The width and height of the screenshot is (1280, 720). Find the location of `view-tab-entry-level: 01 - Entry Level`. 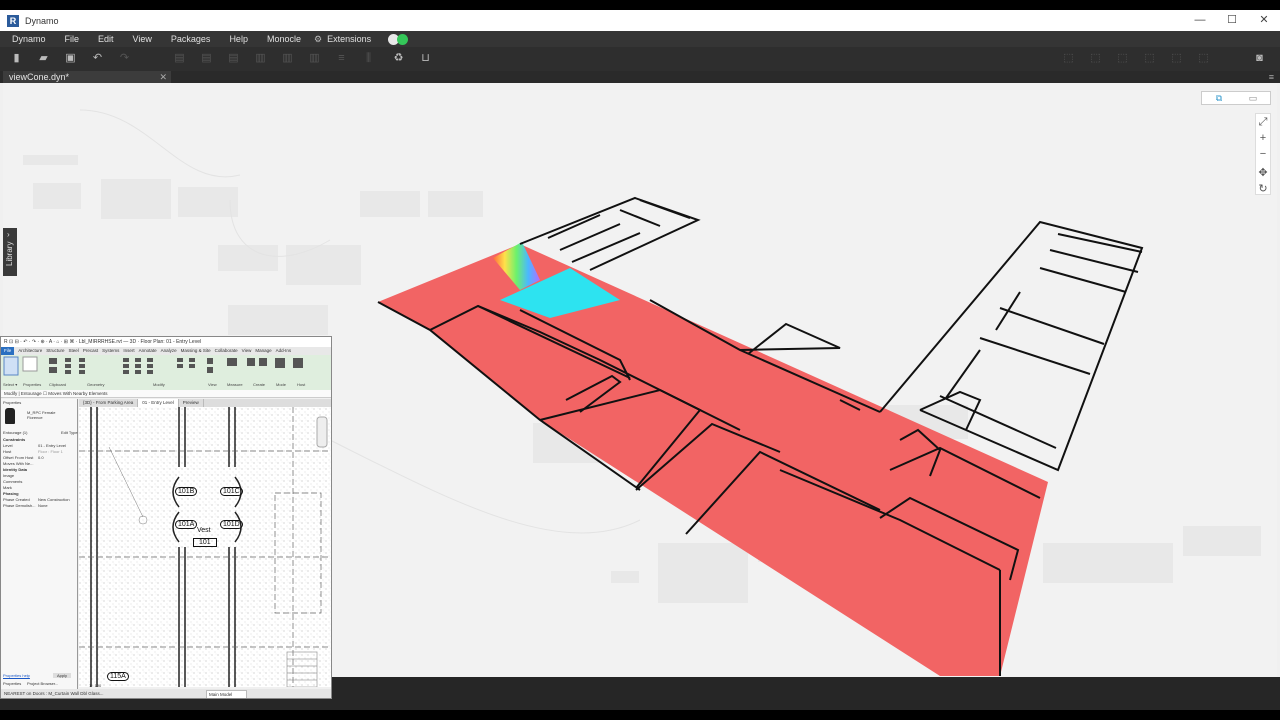

view-tab-entry-level: 01 - Entry Level is located at coordinates (158, 403).